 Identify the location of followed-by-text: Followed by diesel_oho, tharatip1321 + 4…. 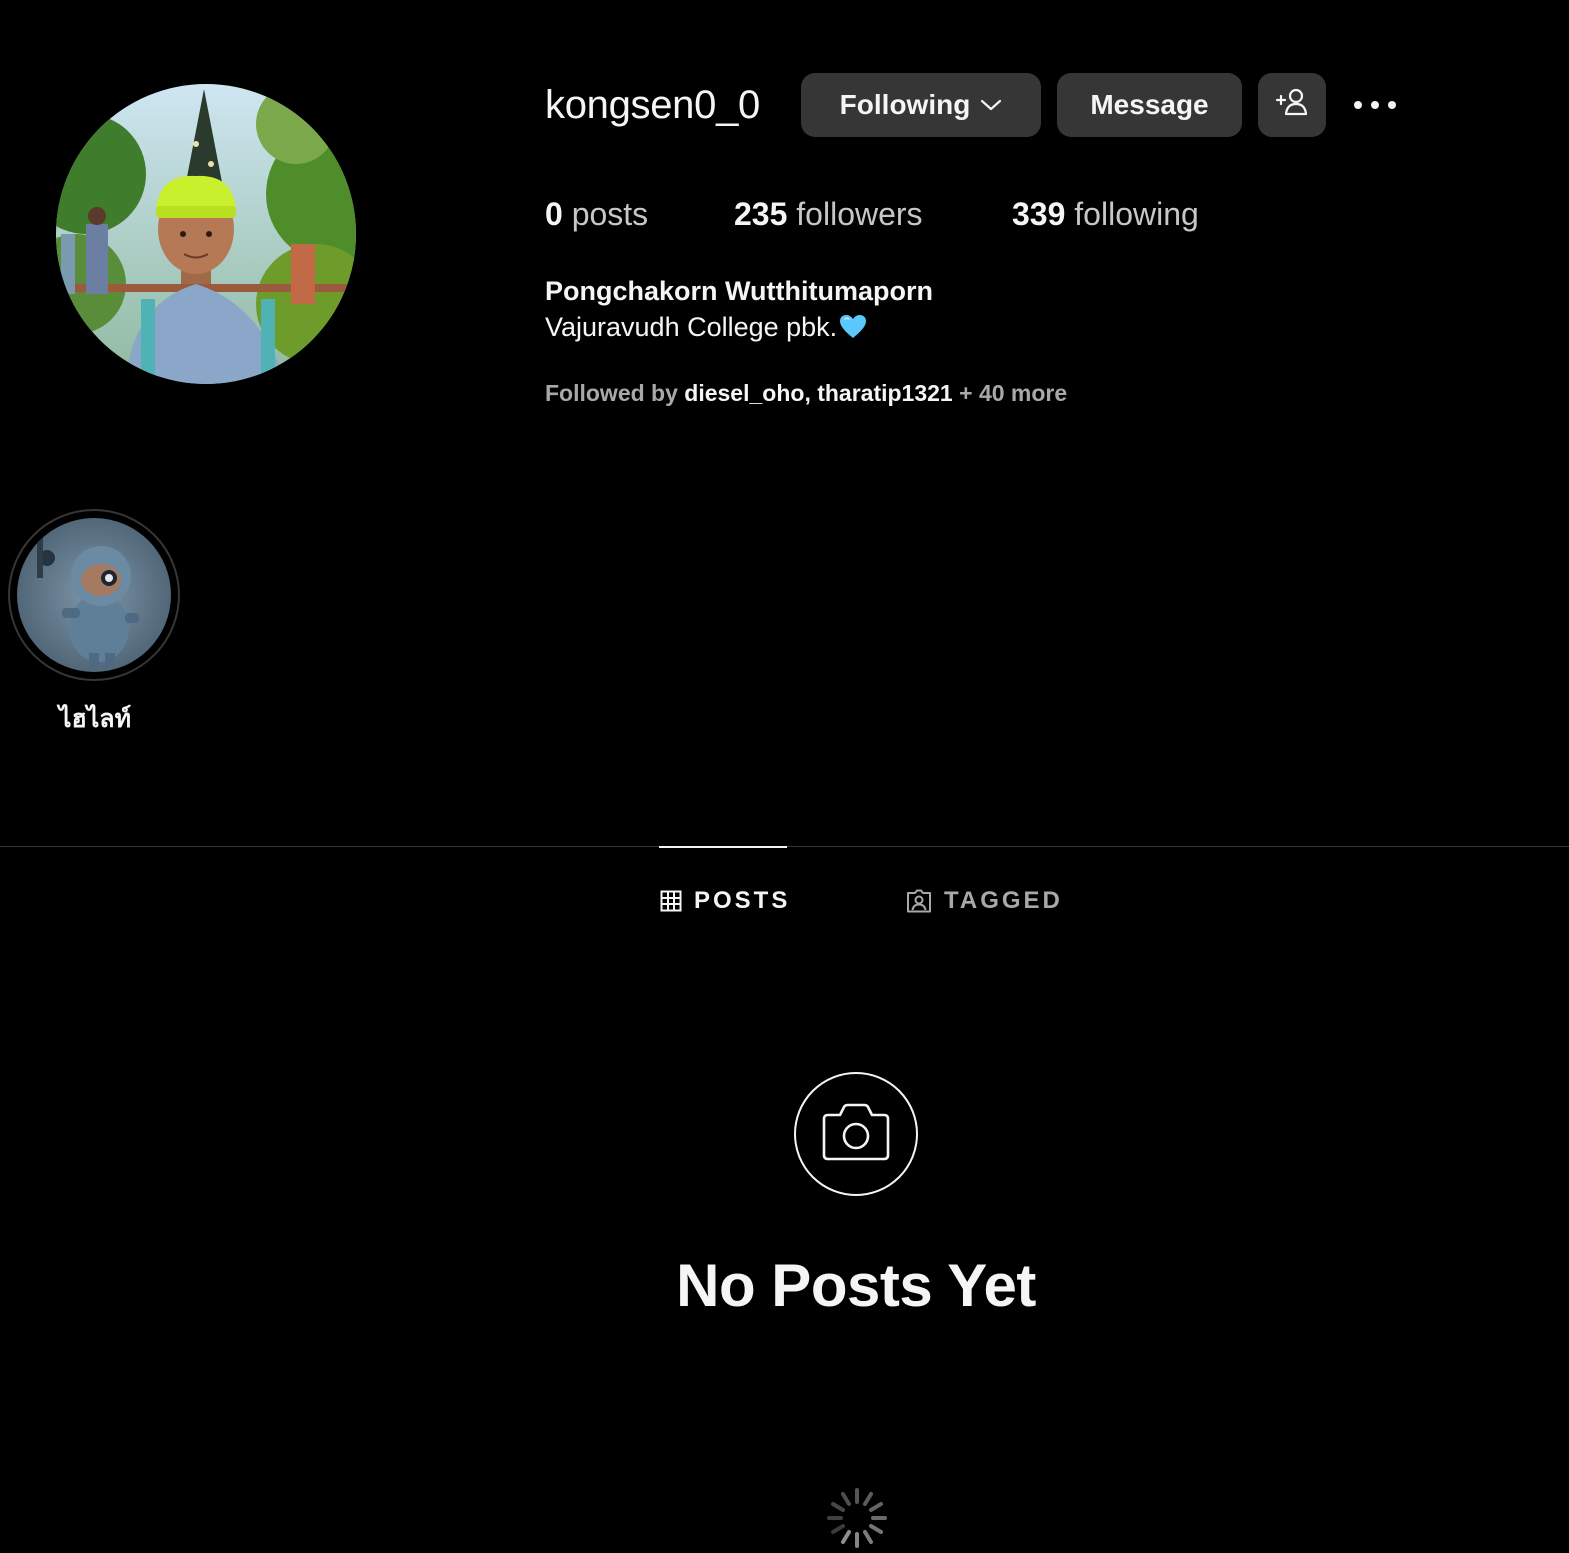
(806, 393).